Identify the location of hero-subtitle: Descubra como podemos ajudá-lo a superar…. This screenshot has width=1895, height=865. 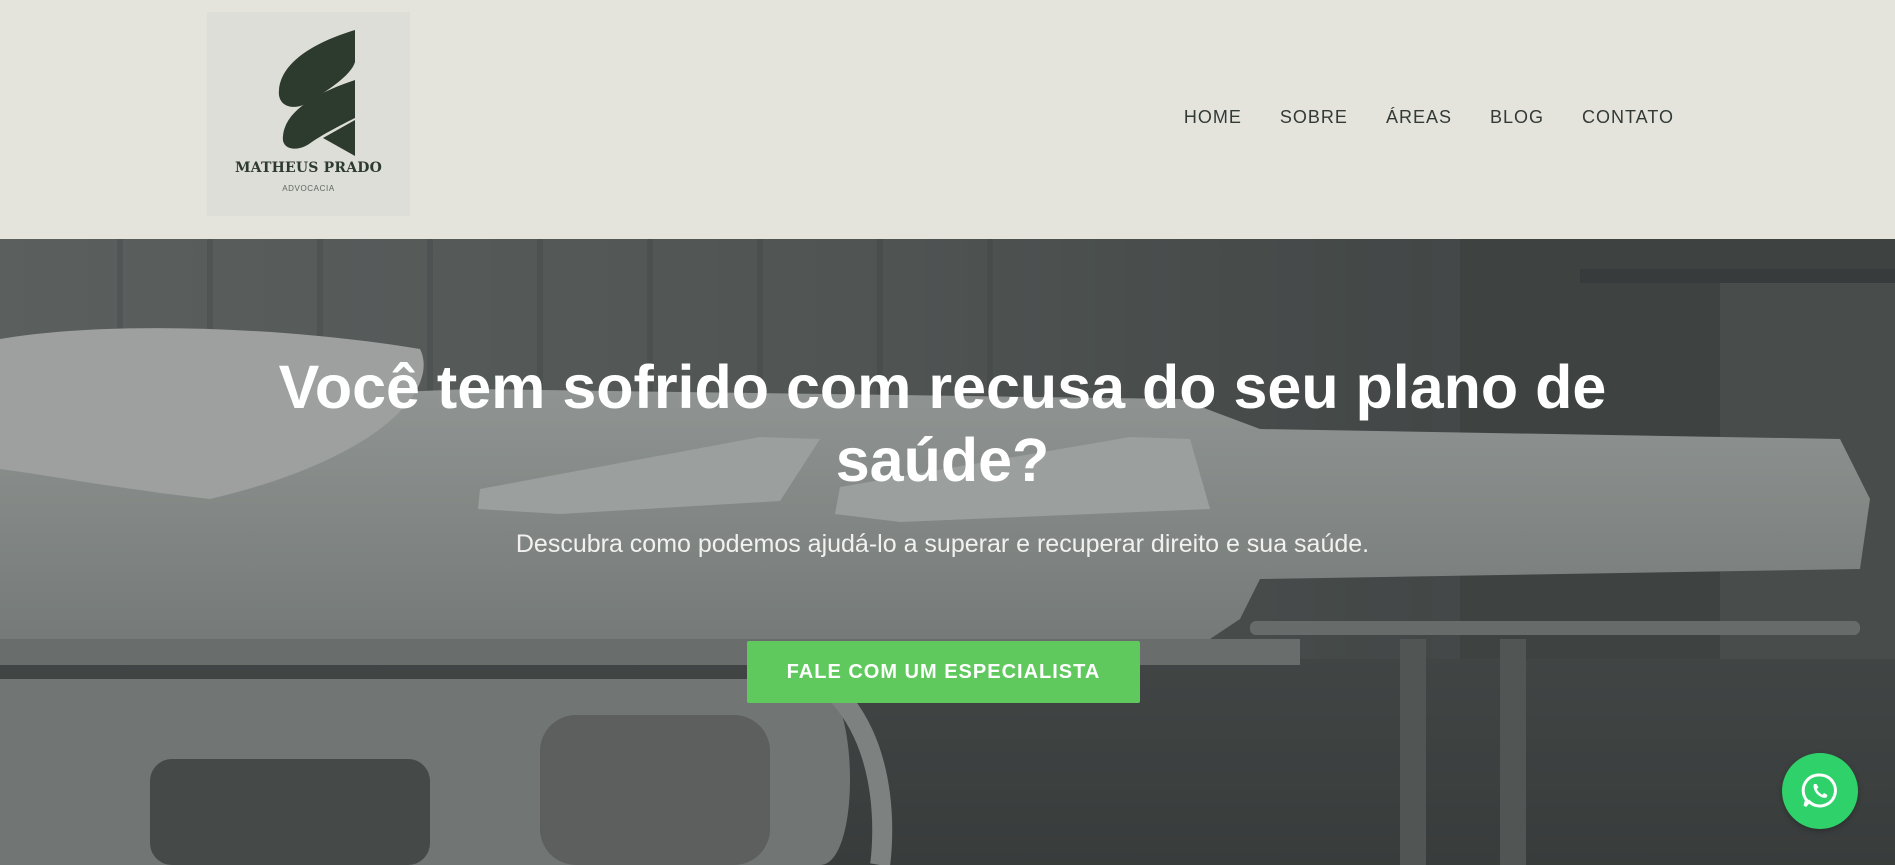
(942, 544).